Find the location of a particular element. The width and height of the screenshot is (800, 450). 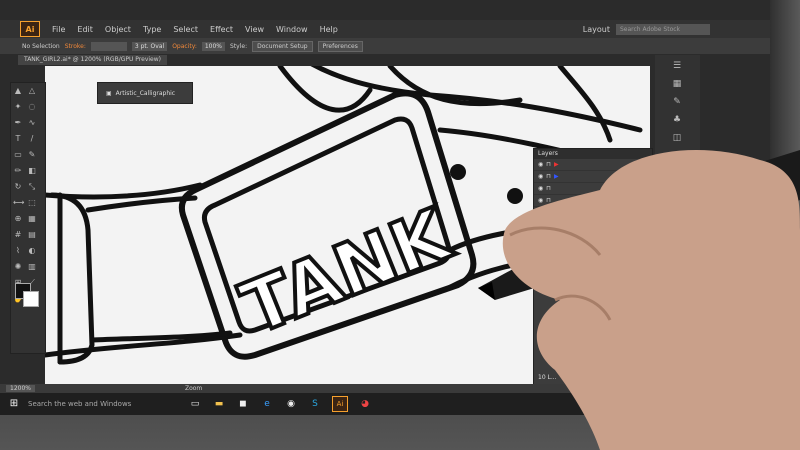

preferences-button: Preferences is located at coordinates (340, 46).